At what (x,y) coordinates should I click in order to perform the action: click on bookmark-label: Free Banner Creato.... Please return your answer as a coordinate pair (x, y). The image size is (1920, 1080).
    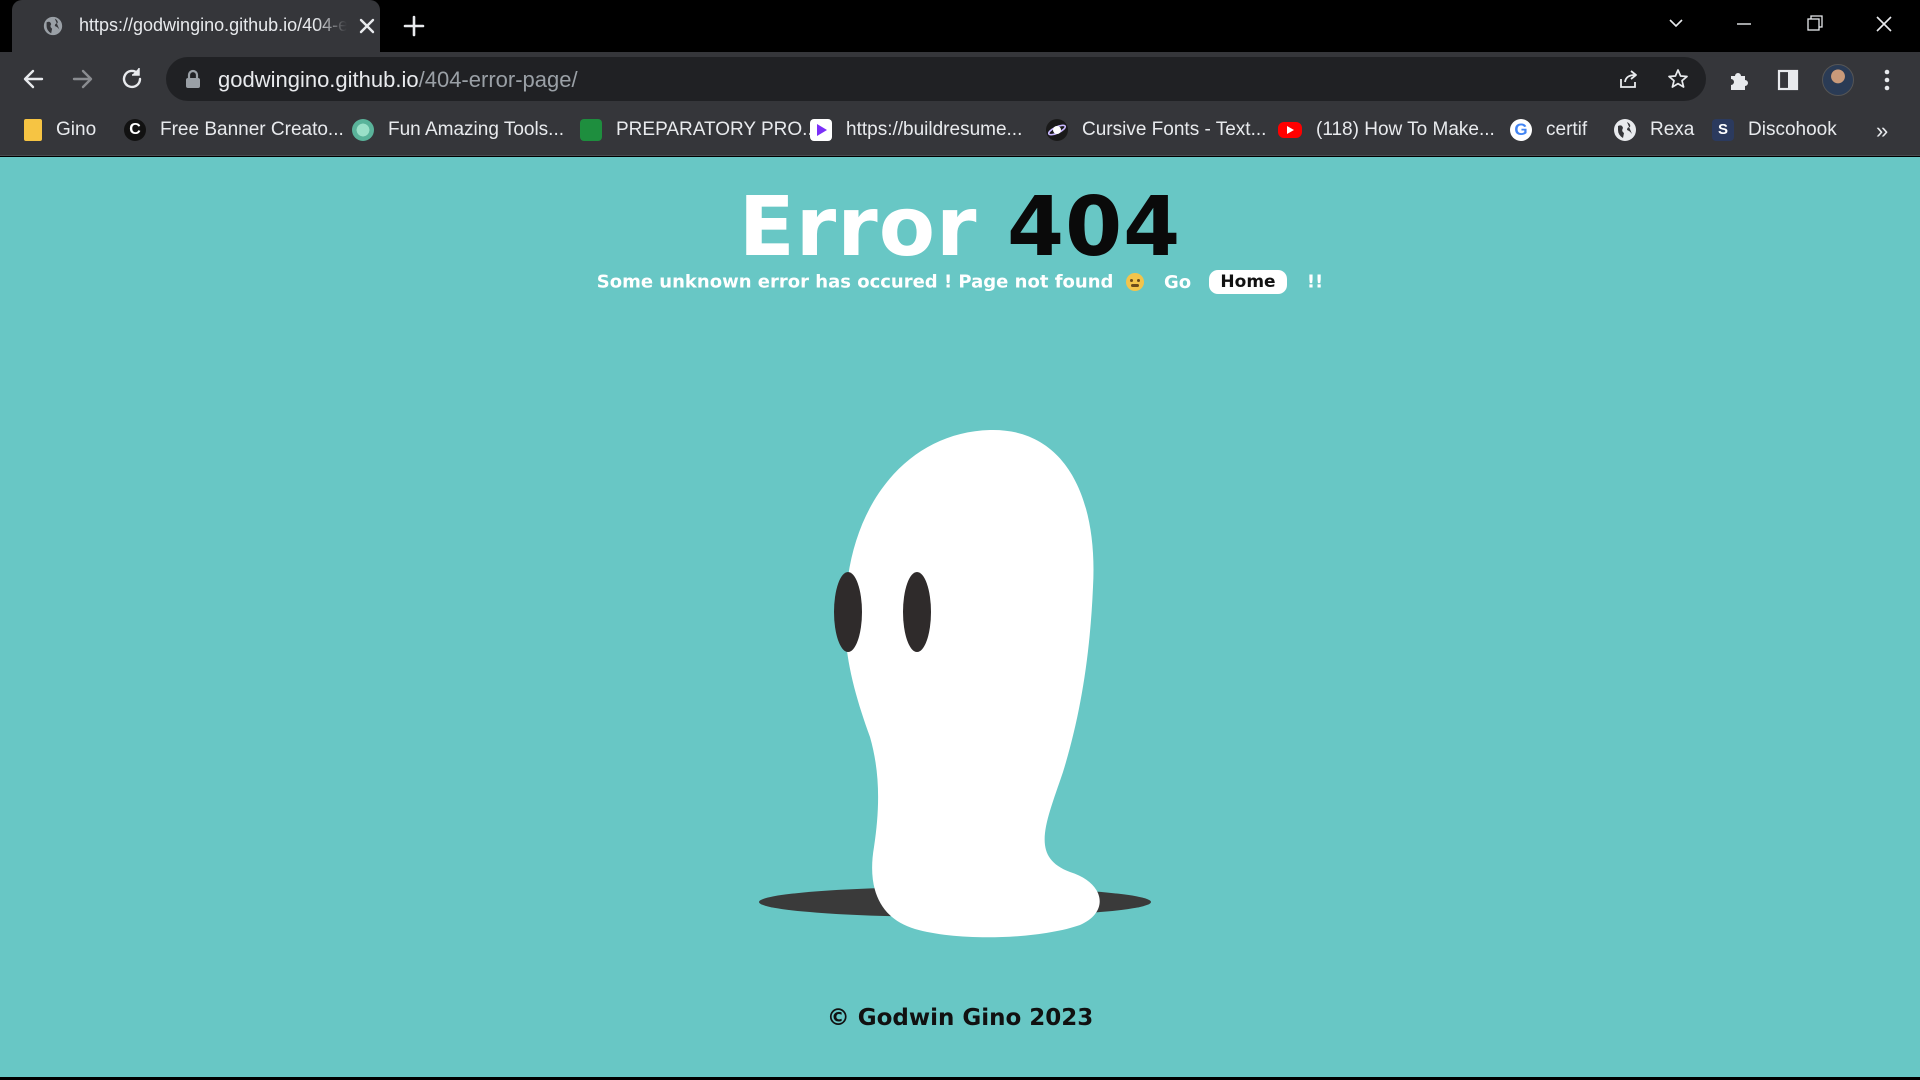
    Looking at the image, I should click on (252, 129).